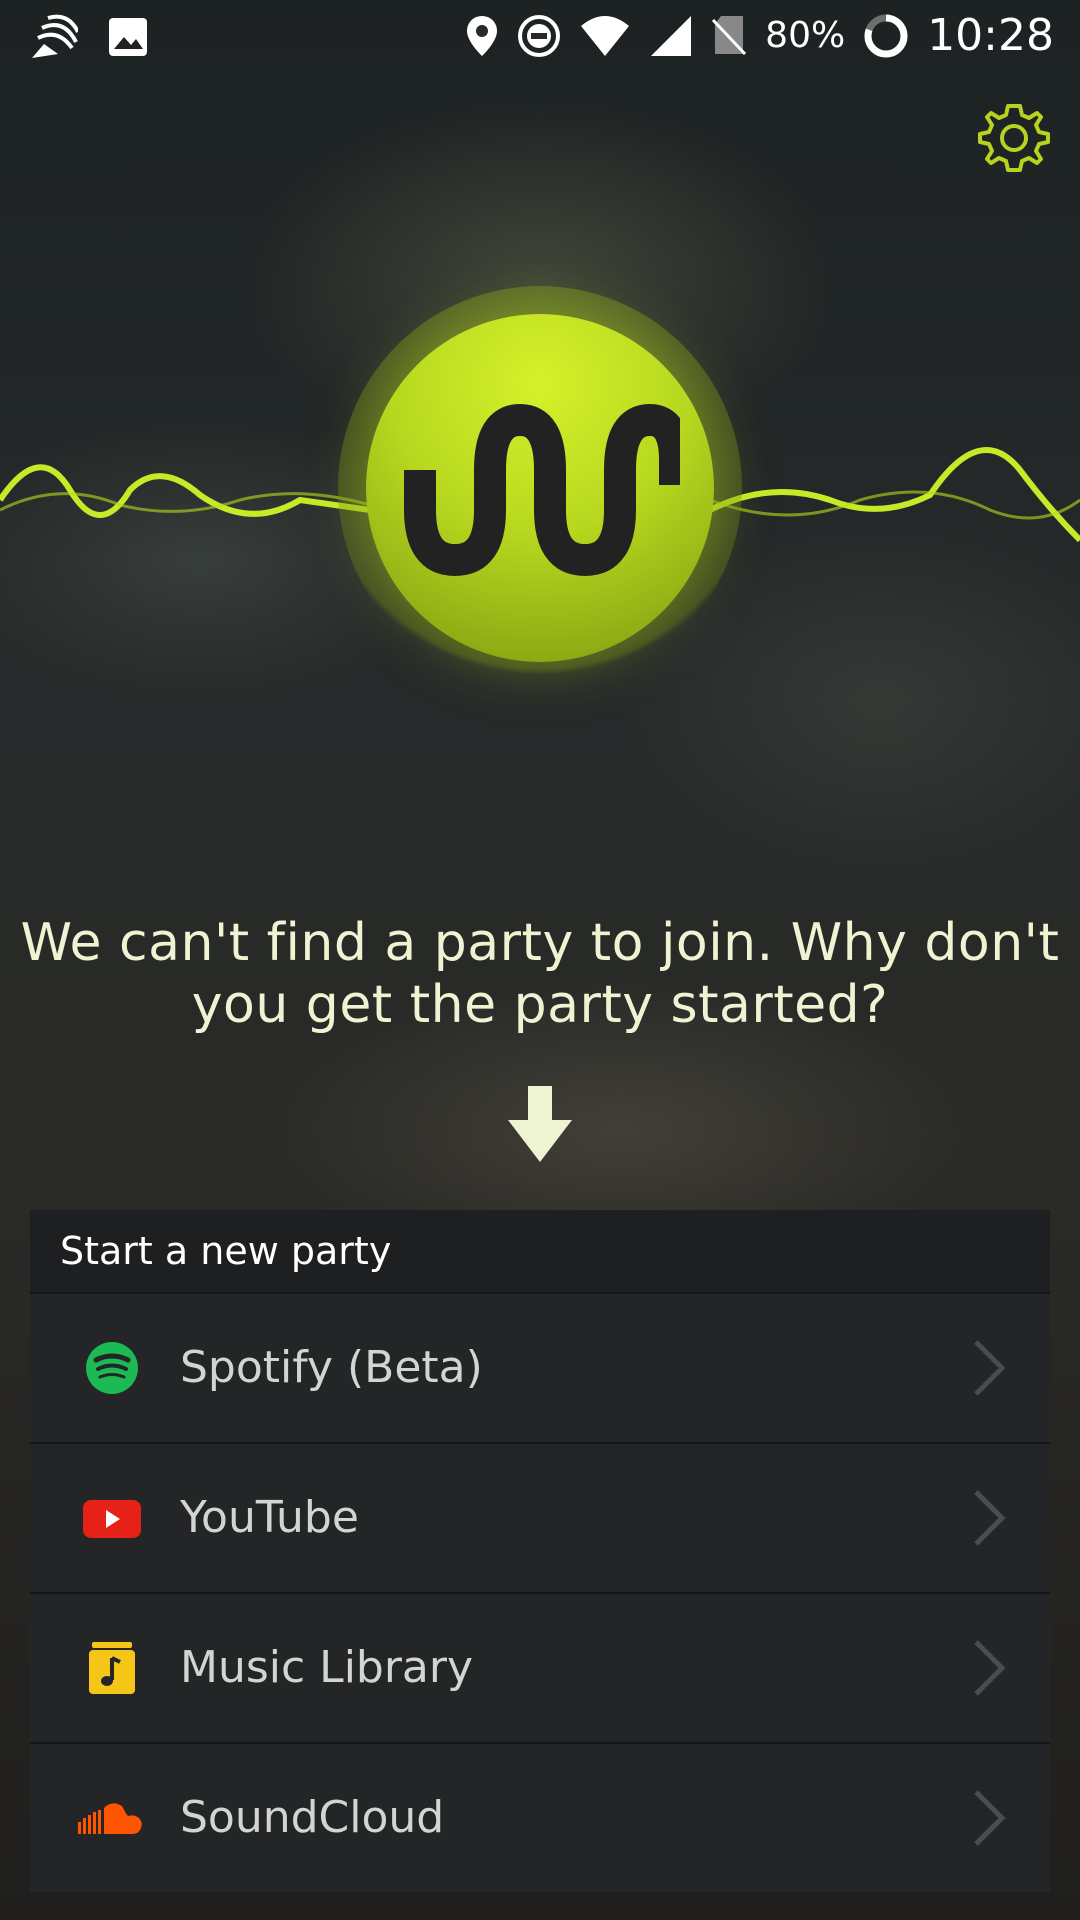 The height and width of the screenshot is (1920, 1080). Describe the element at coordinates (112, 1368) in the screenshot. I see `spotify-icon` at that location.